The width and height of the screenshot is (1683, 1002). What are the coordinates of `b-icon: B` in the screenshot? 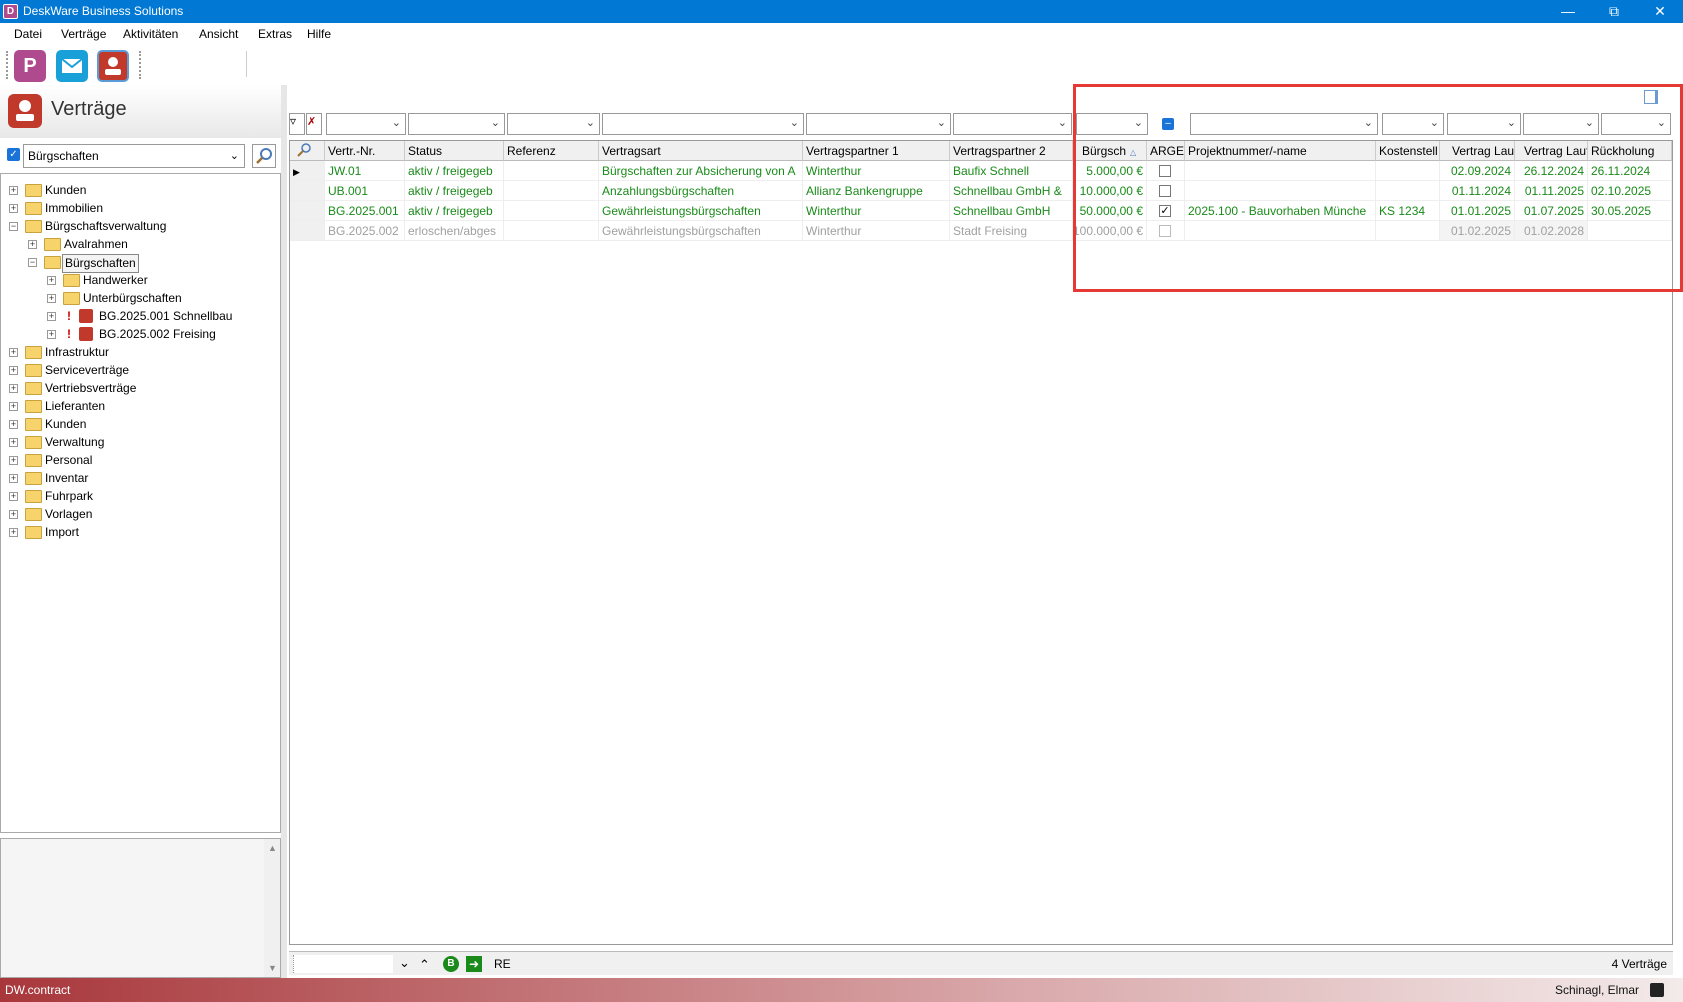 It's located at (451, 964).